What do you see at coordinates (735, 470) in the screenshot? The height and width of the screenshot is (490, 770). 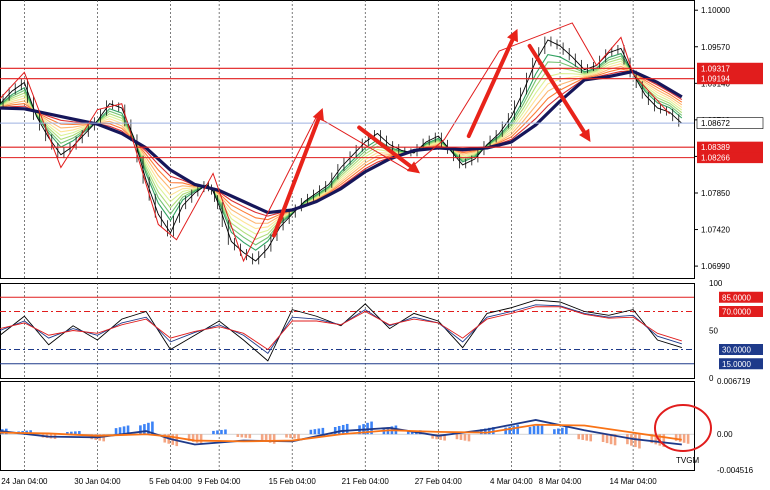 I see `y-tick-label: -0.004516` at bounding box center [735, 470].